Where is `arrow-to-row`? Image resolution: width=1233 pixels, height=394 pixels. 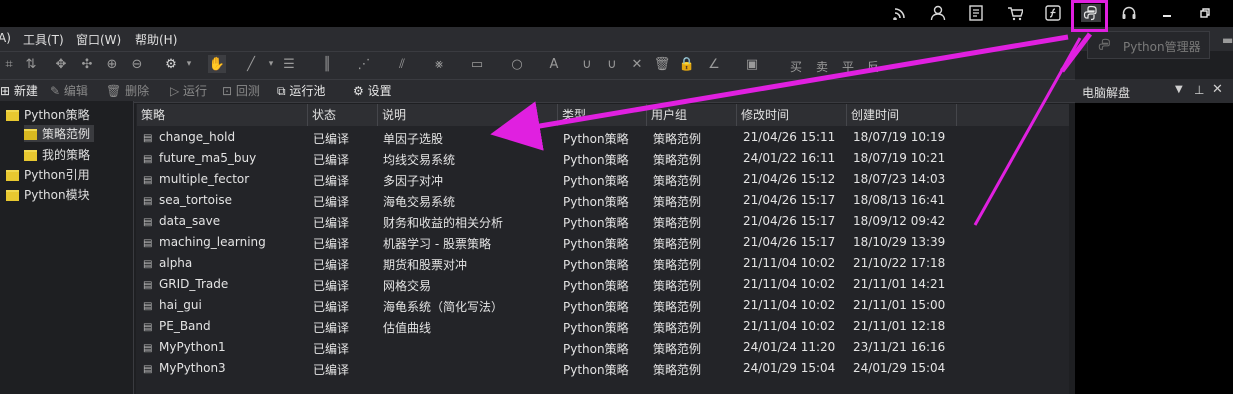
arrow-to-row is located at coordinates (779, 92).